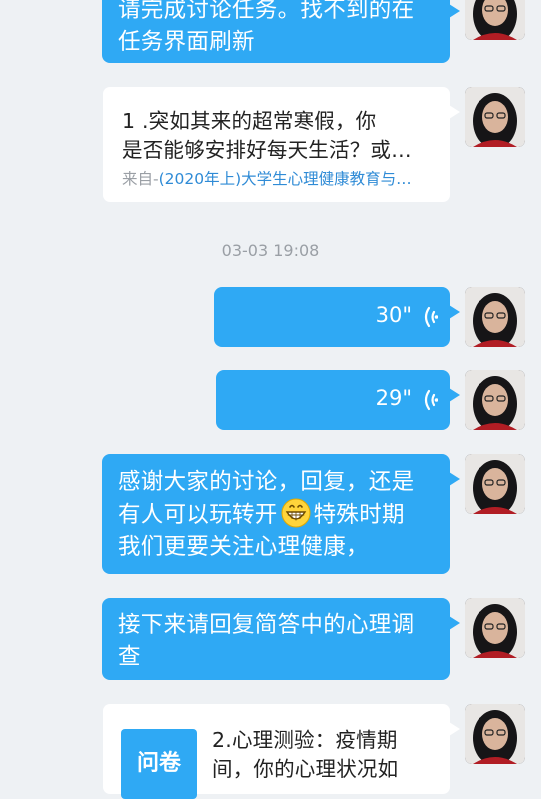 The height and width of the screenshot is (799, 541). I want to click on message-line-with-emoji: 有人可以玩转开 特殊时期, so click(276, 514).